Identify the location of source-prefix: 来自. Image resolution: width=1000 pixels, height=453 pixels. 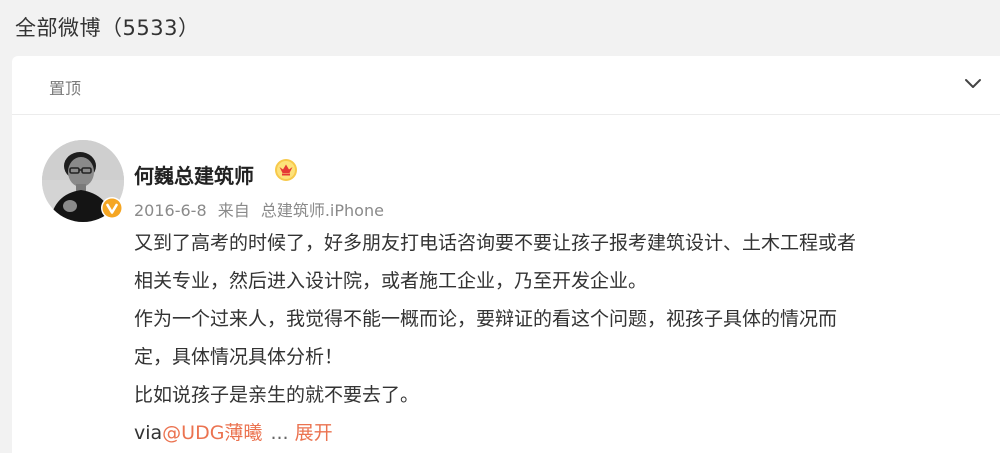
(233, 210).